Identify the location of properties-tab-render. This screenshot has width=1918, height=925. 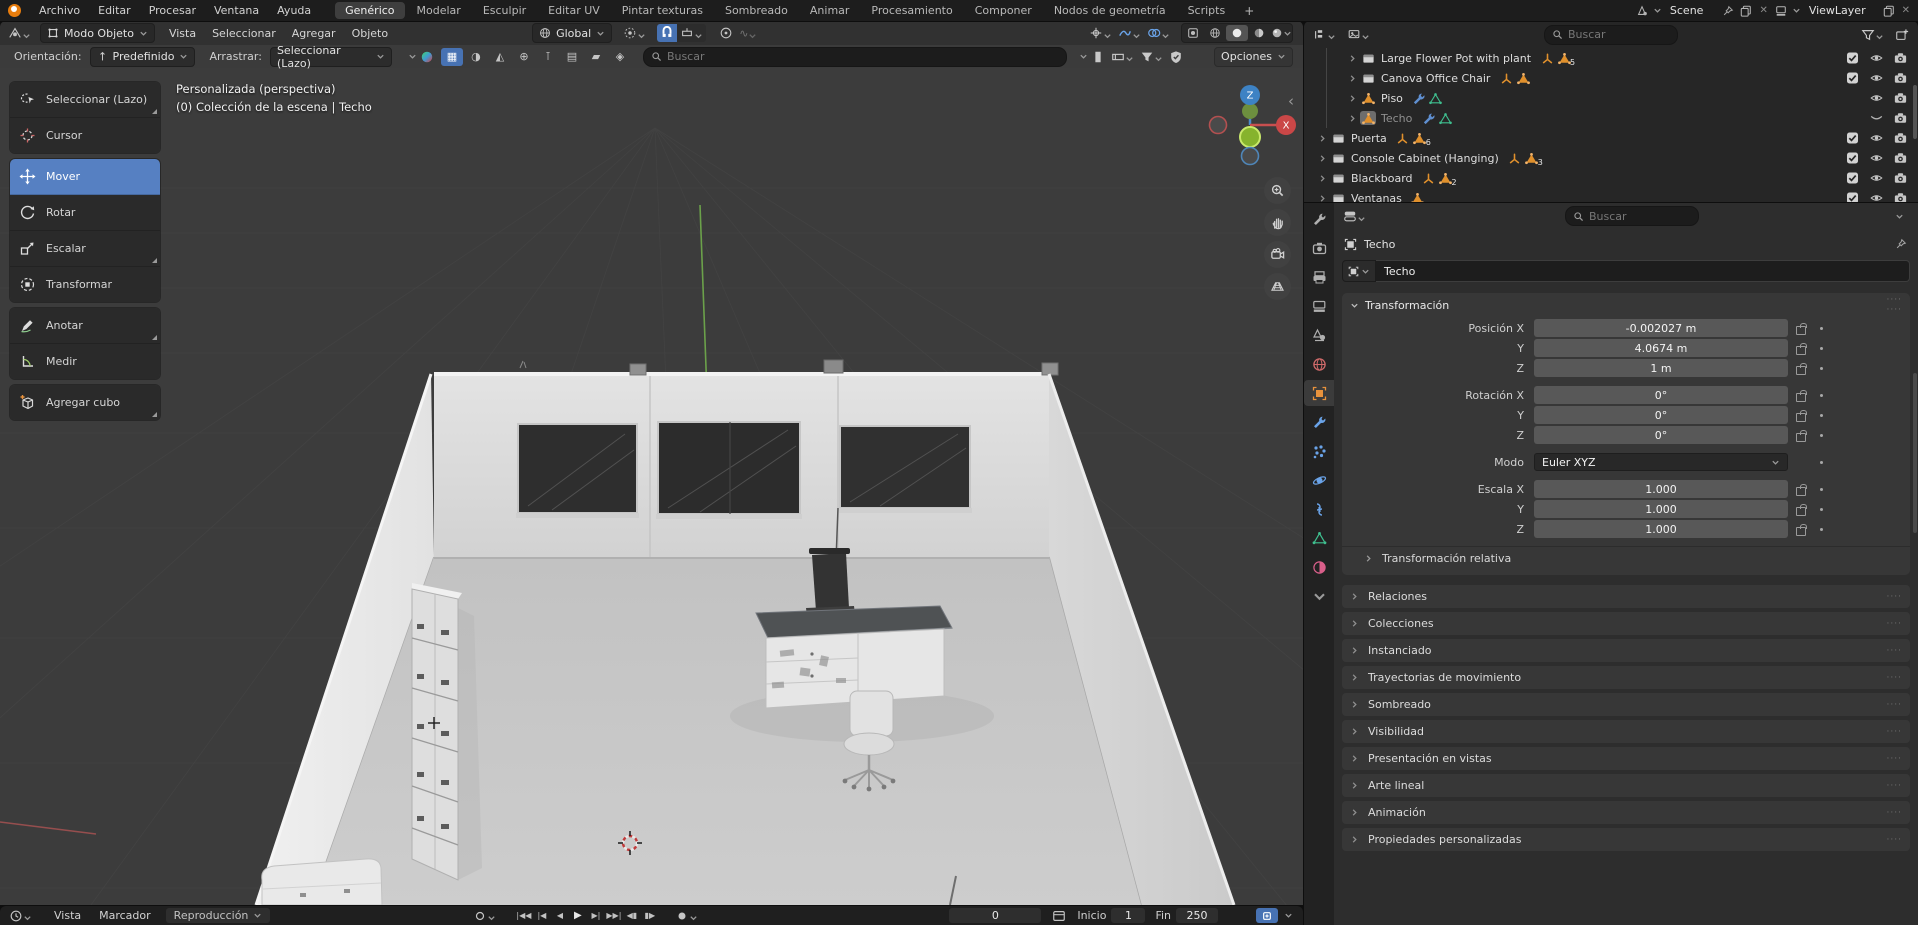
(1319, 248).